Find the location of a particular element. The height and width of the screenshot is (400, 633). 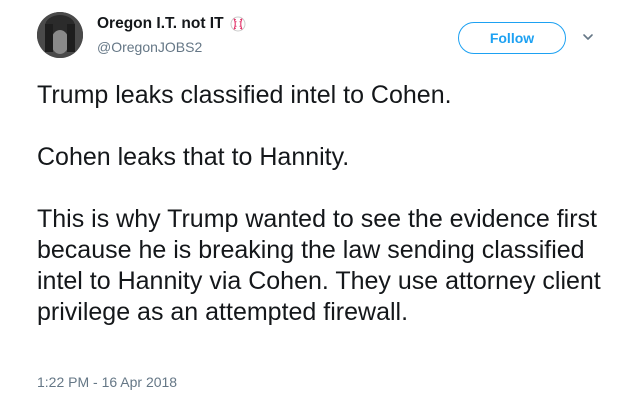

tweet-paragraph: Trump leaks classified intel to Cohen. is located at coordinates (244, 95).